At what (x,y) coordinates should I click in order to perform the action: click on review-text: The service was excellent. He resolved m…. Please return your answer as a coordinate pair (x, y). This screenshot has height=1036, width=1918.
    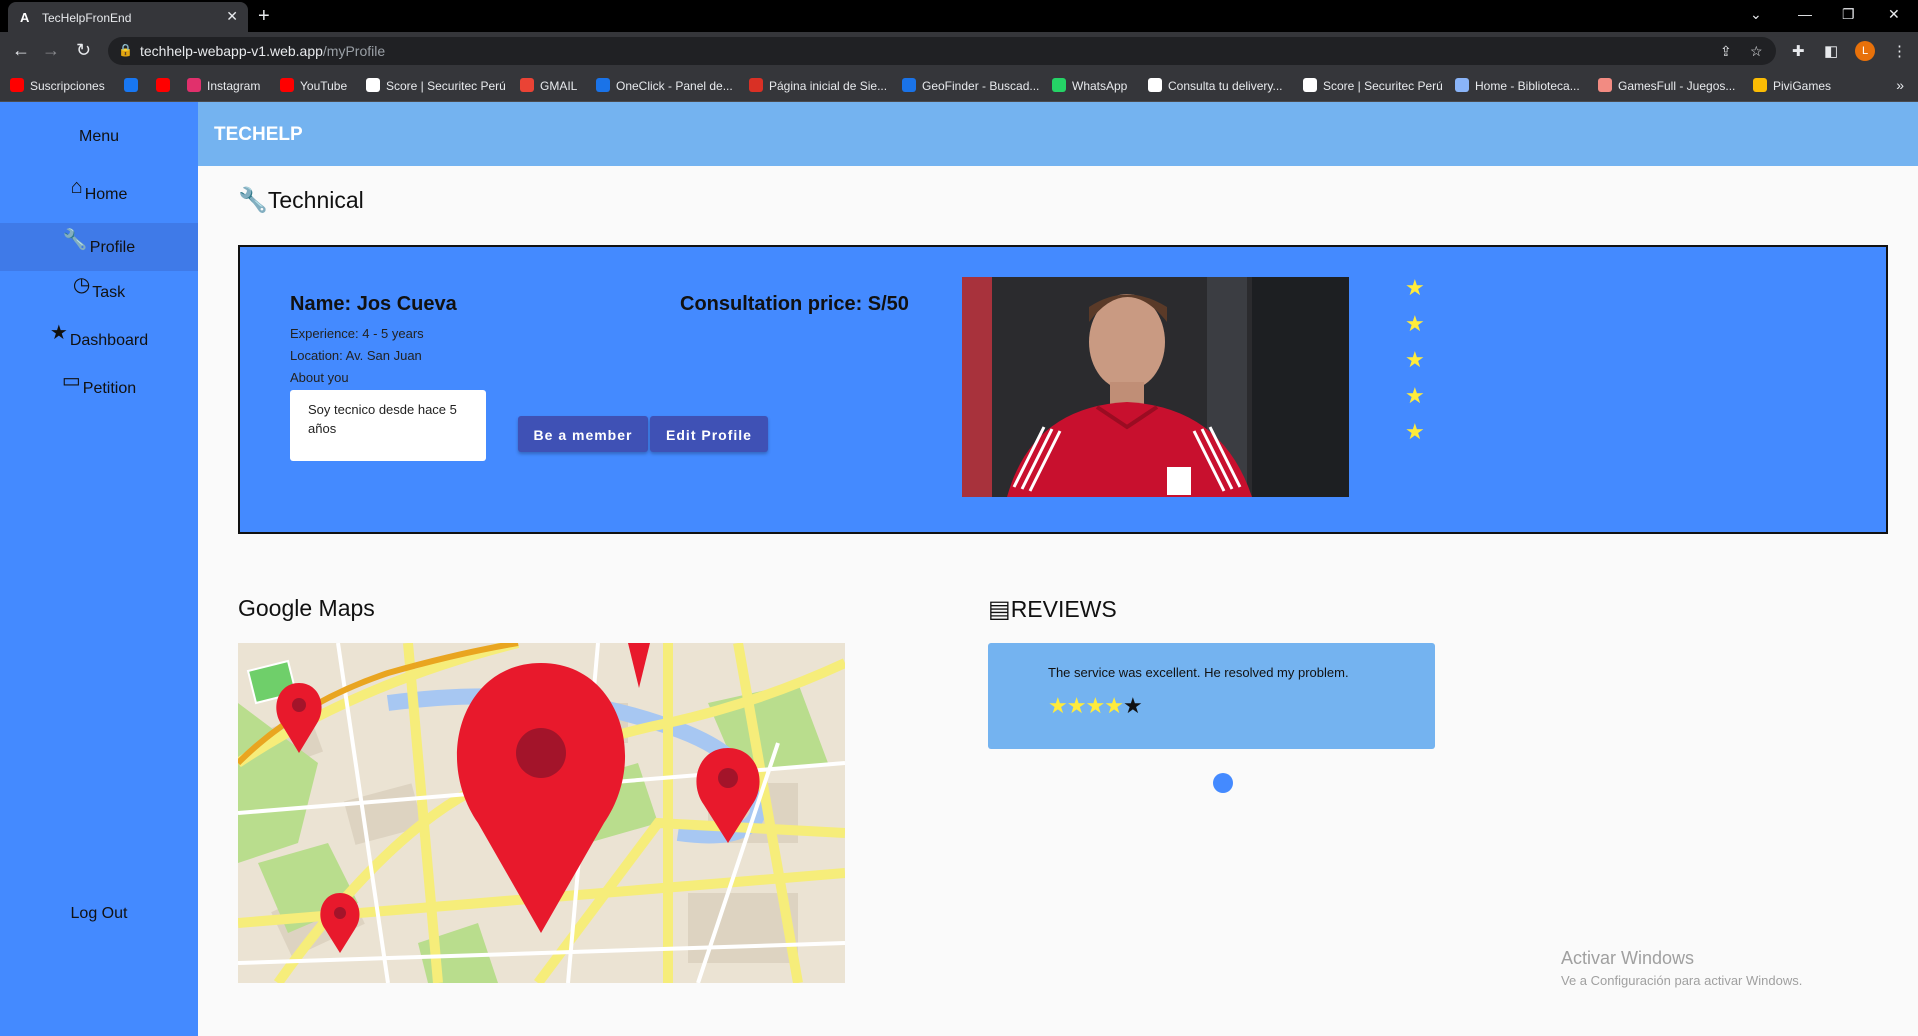
    Looking at the image, I should click on (1198, 672).